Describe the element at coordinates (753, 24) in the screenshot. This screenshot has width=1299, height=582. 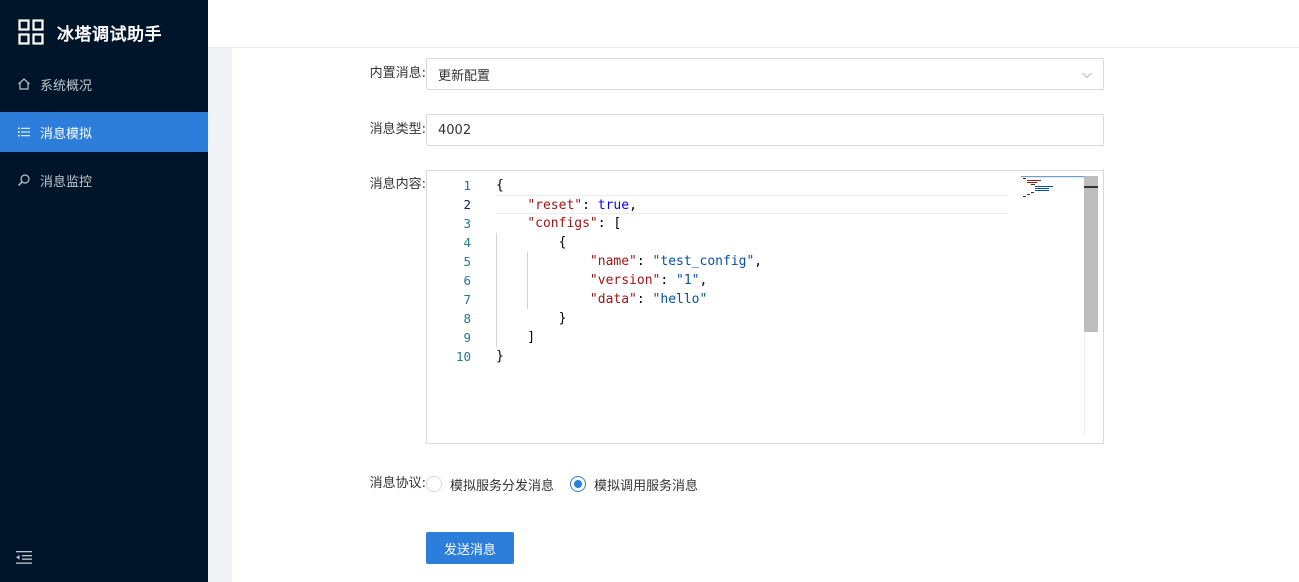
I see `top-header` at that location.